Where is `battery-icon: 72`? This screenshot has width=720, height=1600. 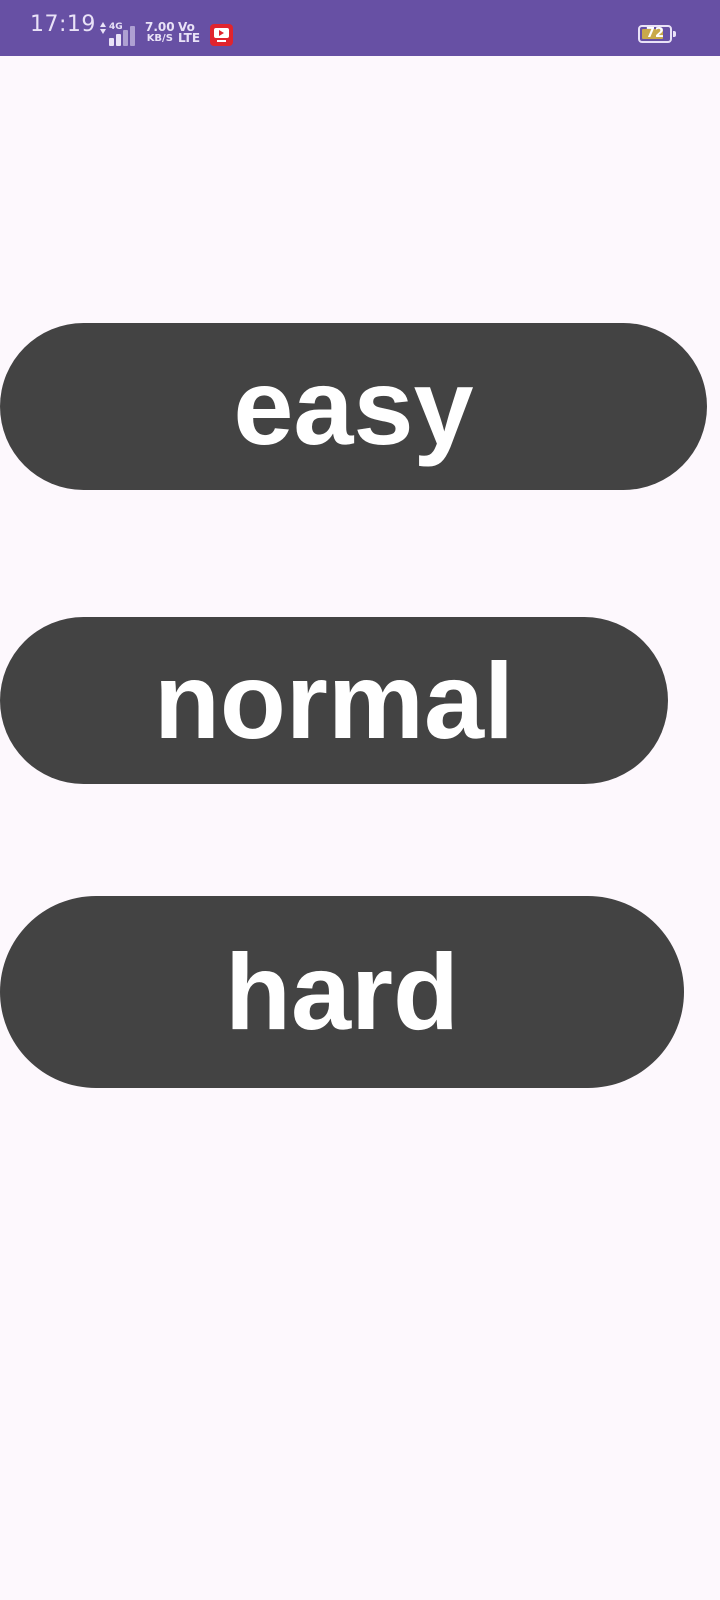 battery-icon: 72 is located at coordinates (655, 34).